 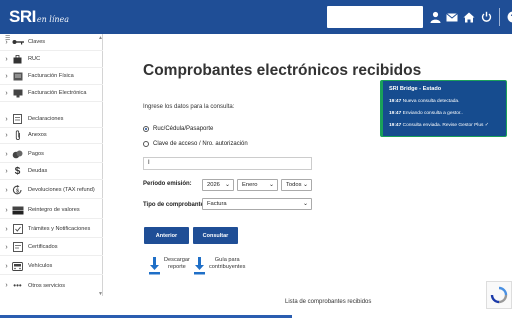 I want to click on download-report-text: Descargar reporte, so click(x=177, y=264).